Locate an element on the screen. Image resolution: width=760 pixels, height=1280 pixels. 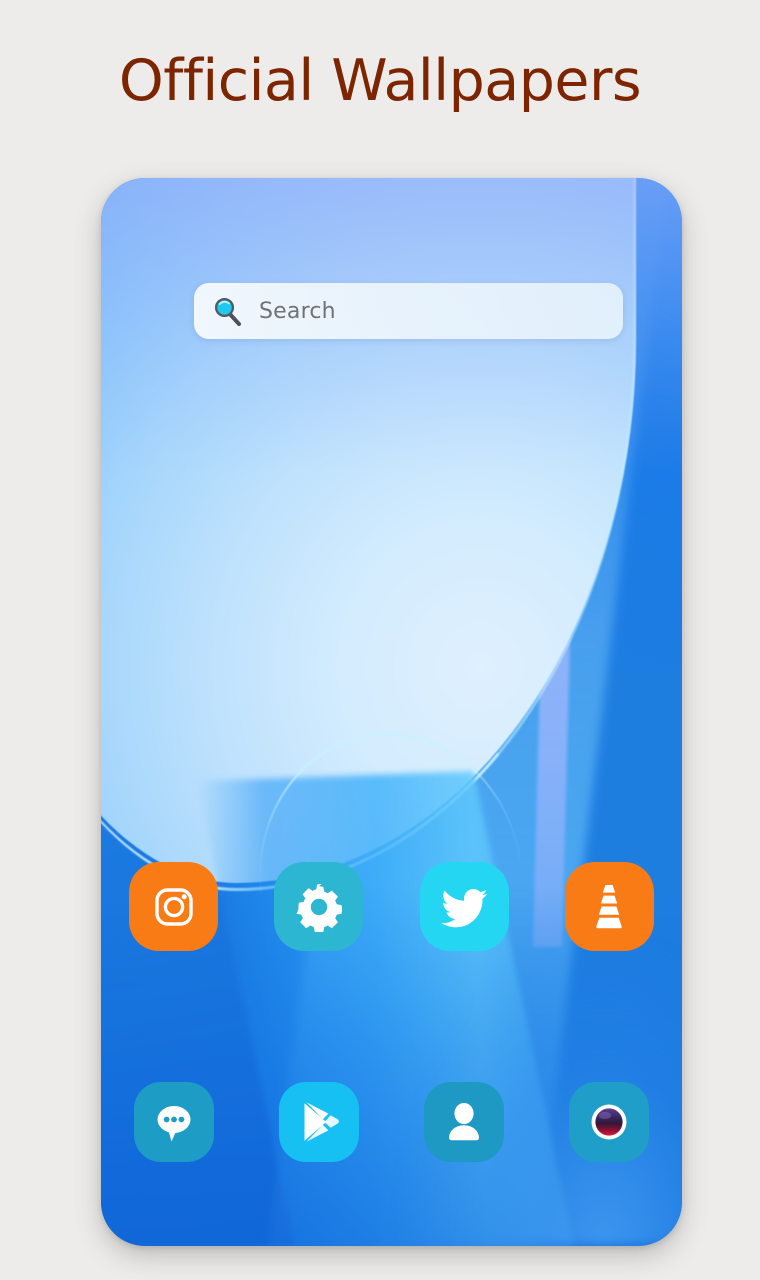
app-cell-camera is located at coordinates (609, 1122).